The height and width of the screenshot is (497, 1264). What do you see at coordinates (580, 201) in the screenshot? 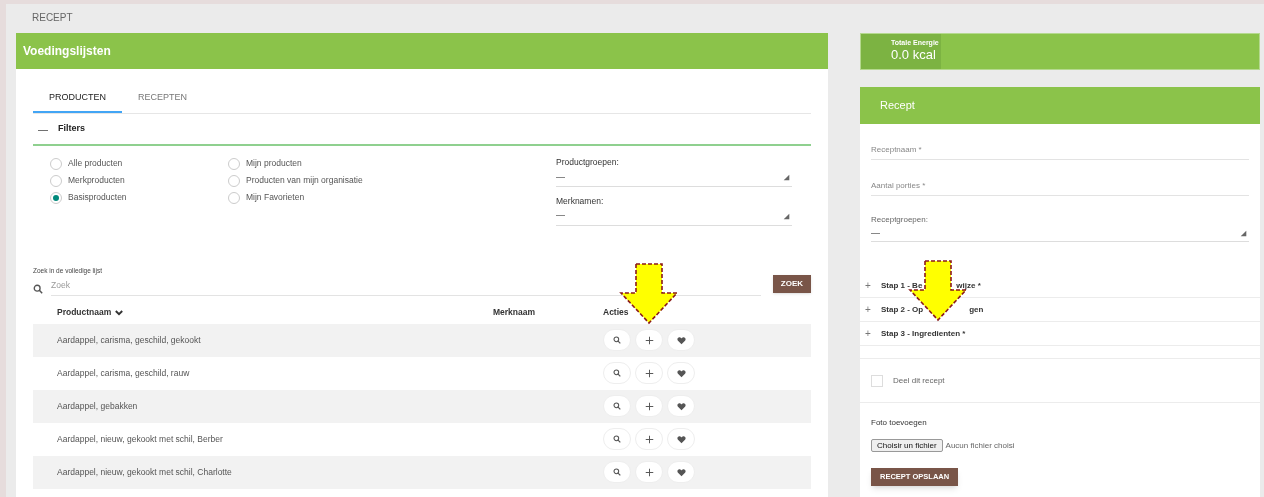
I see `select-label: Merknamen:` at bounding box center [580, 201].